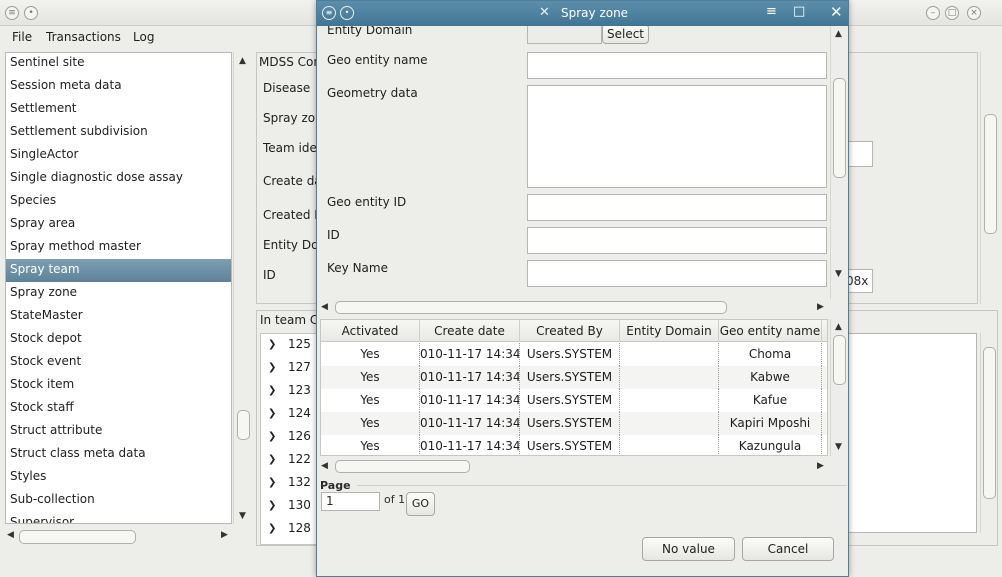 The height and width of the screenshot is (577, 1002). What do you see at coordinates (118, 224) in the screenshot?
I see `entity-list-item: Spray area` at bounding box center [118, 224].